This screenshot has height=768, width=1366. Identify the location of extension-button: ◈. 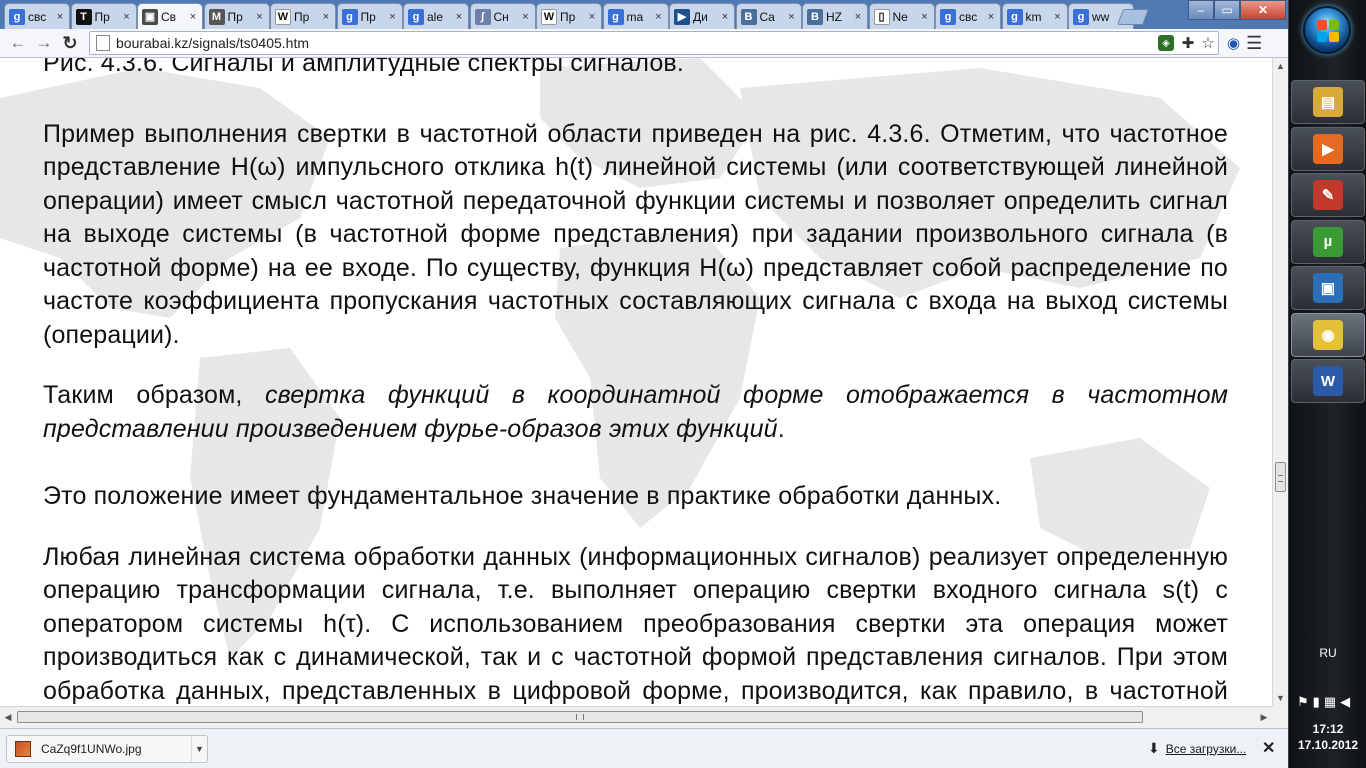
(1168, 43).